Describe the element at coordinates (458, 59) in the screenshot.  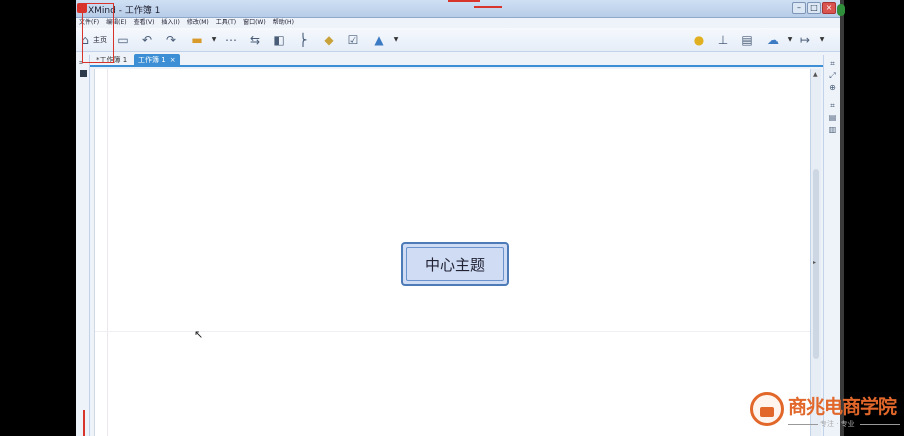
I see `editor-tab-strip: *工作簿 1 工作簿 1 ×` at that location.